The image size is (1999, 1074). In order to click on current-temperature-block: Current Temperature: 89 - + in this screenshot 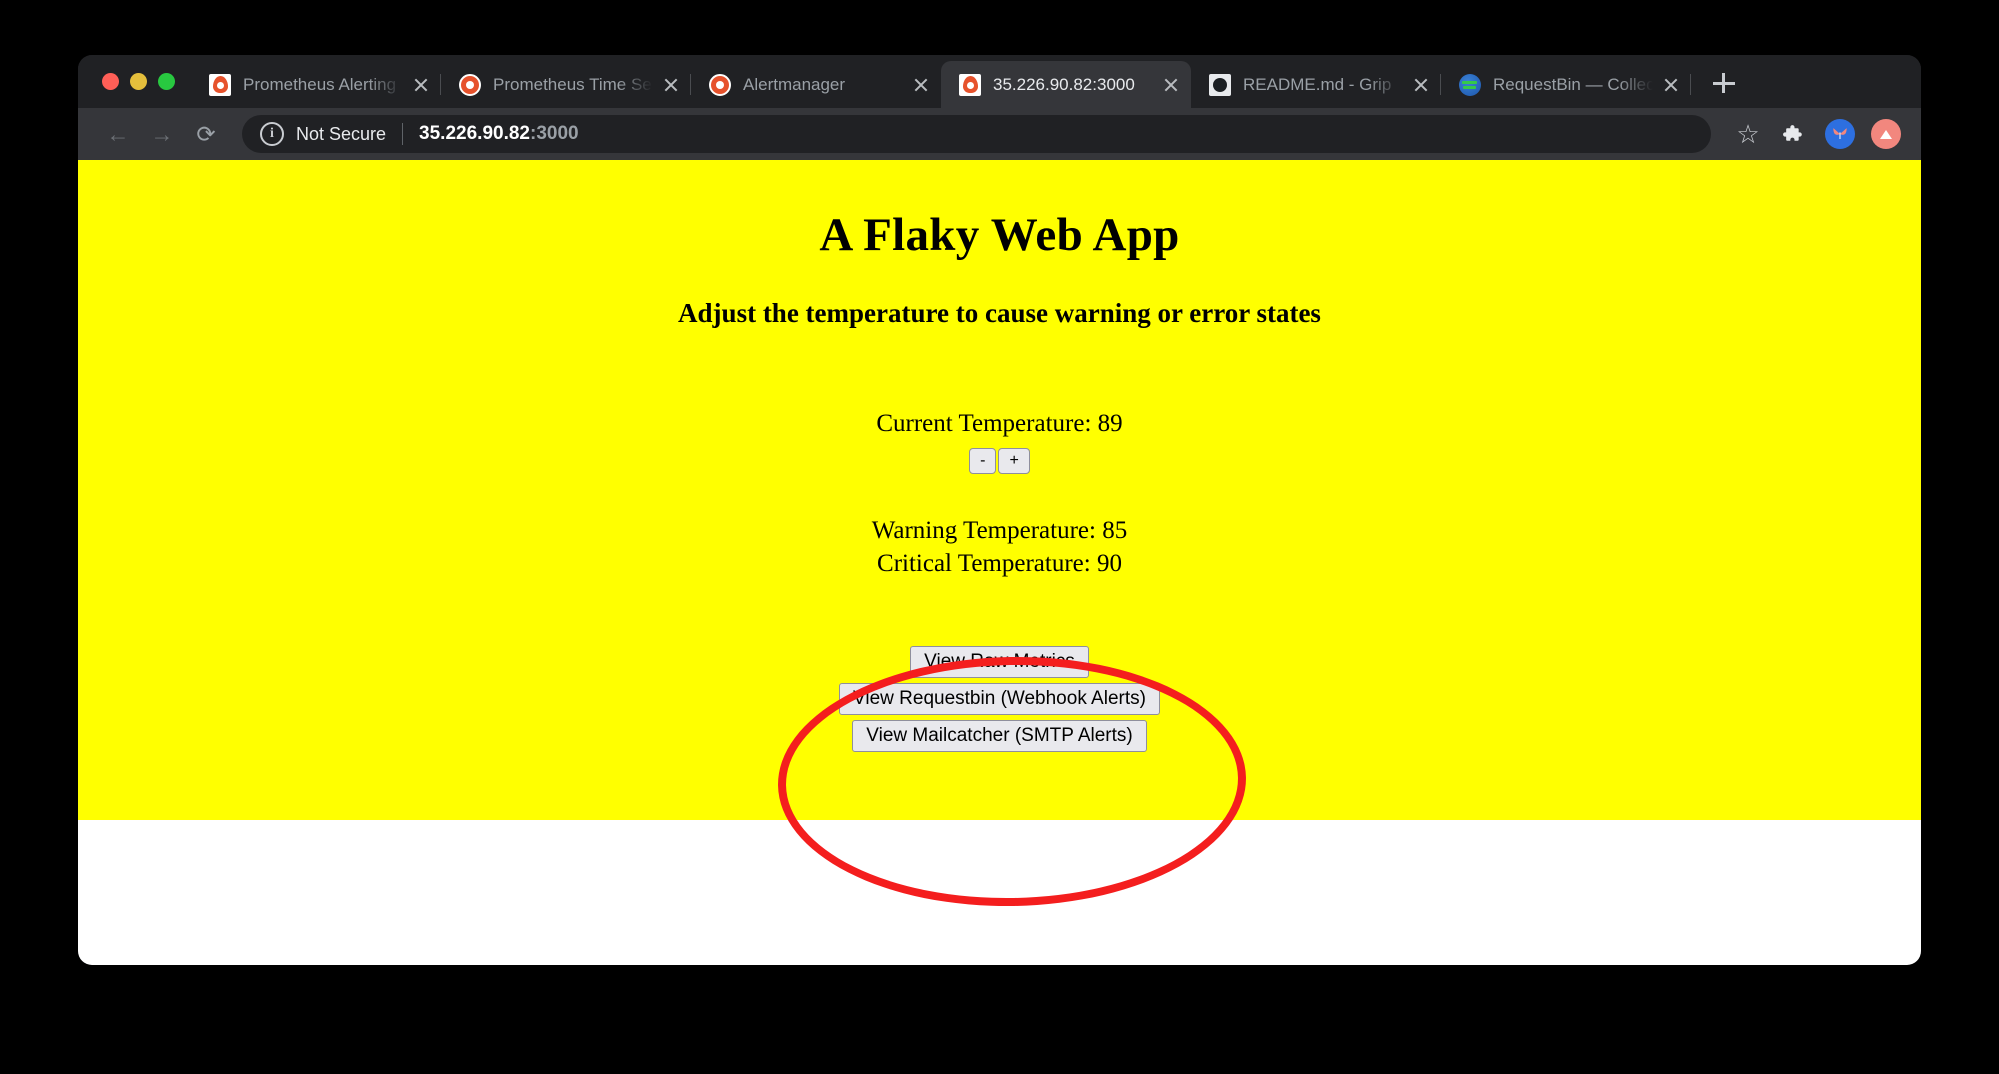, I will do `click(999, 440)`.